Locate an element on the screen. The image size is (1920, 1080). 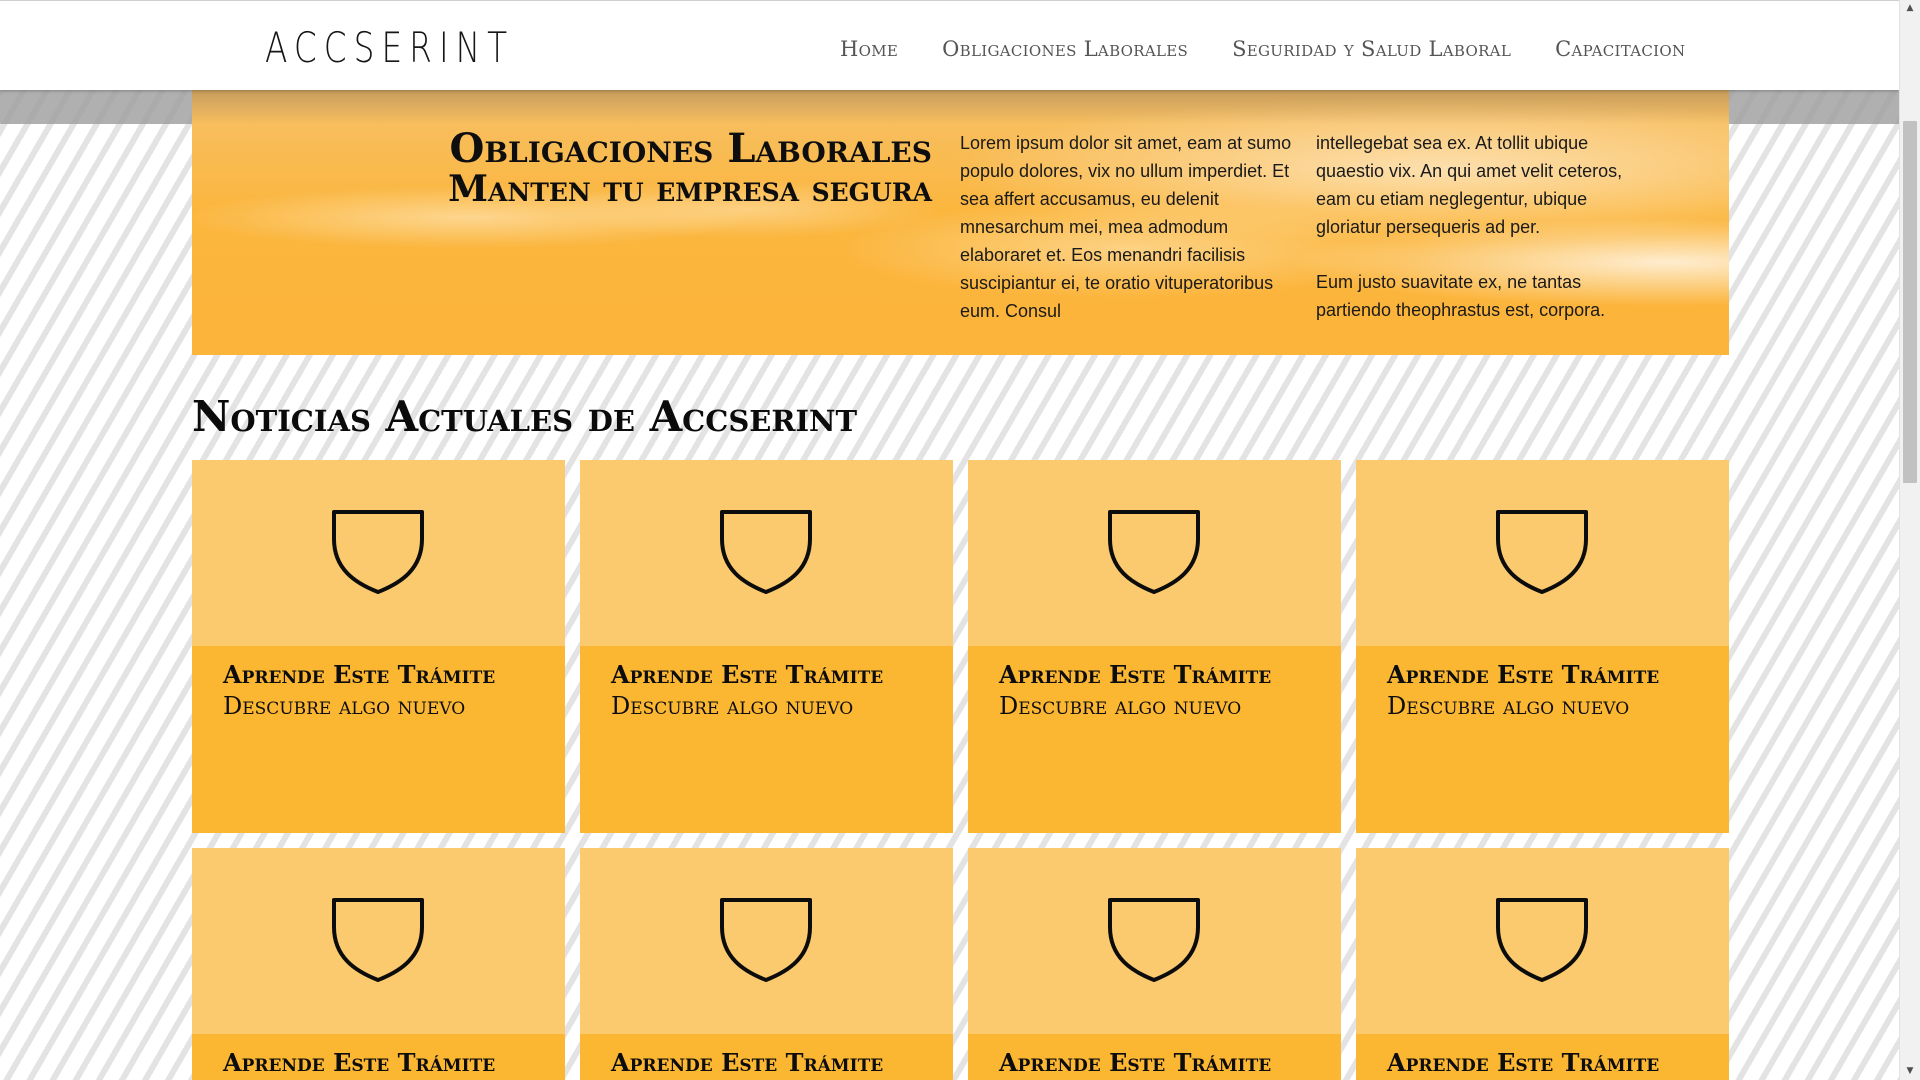
scroll-down-arrow-icon: ▼ is located at coordinates (1910, 1071).